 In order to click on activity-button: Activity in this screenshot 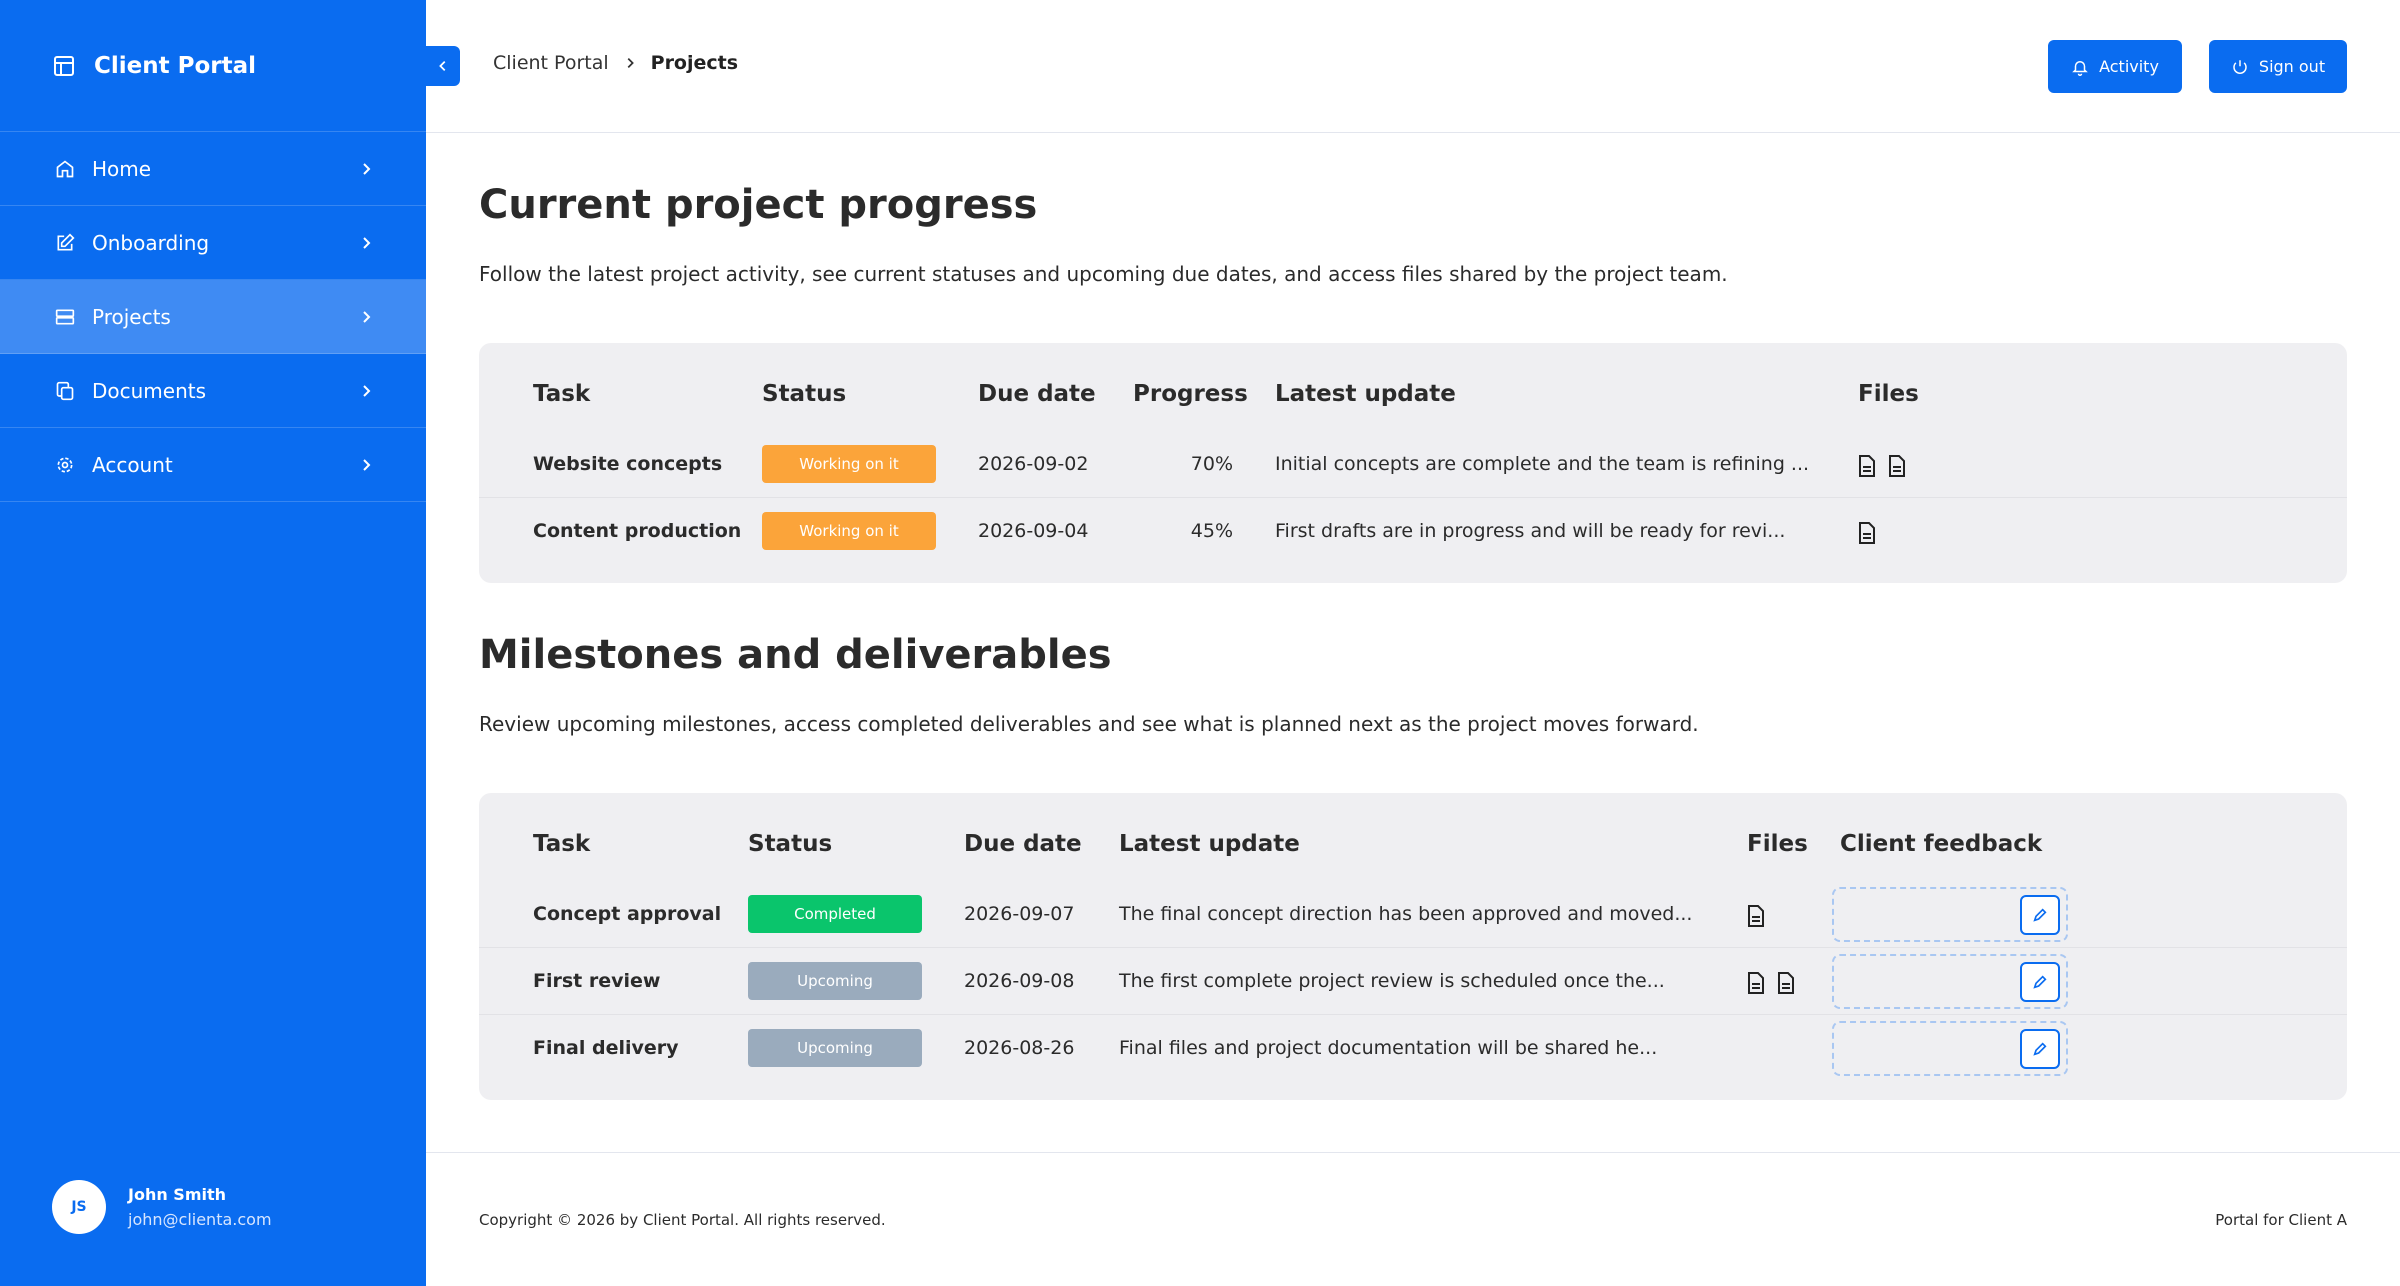, I will do `click(2115, 66)`.